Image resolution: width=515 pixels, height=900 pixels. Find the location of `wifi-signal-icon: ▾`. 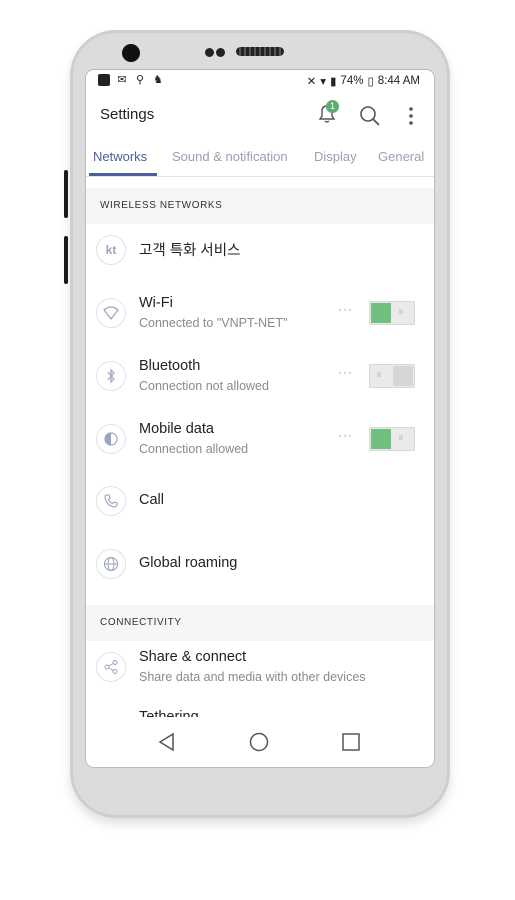

wifi-signal-icon: ▾ is located at coordinates (323, 82).